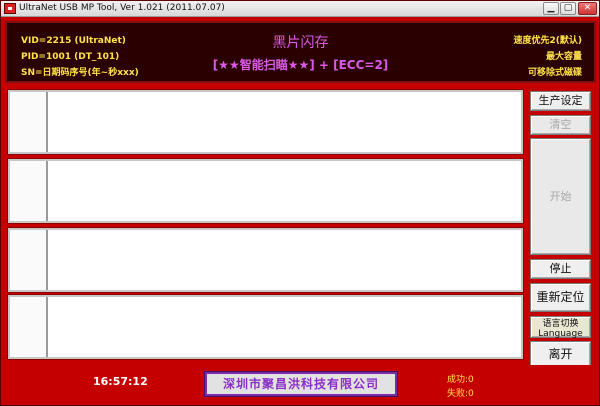  What do you see at coordinates (563, 57) in the screenshot?
I see `max-capacity-label: 最大容量` at bounding box center [563, 57].